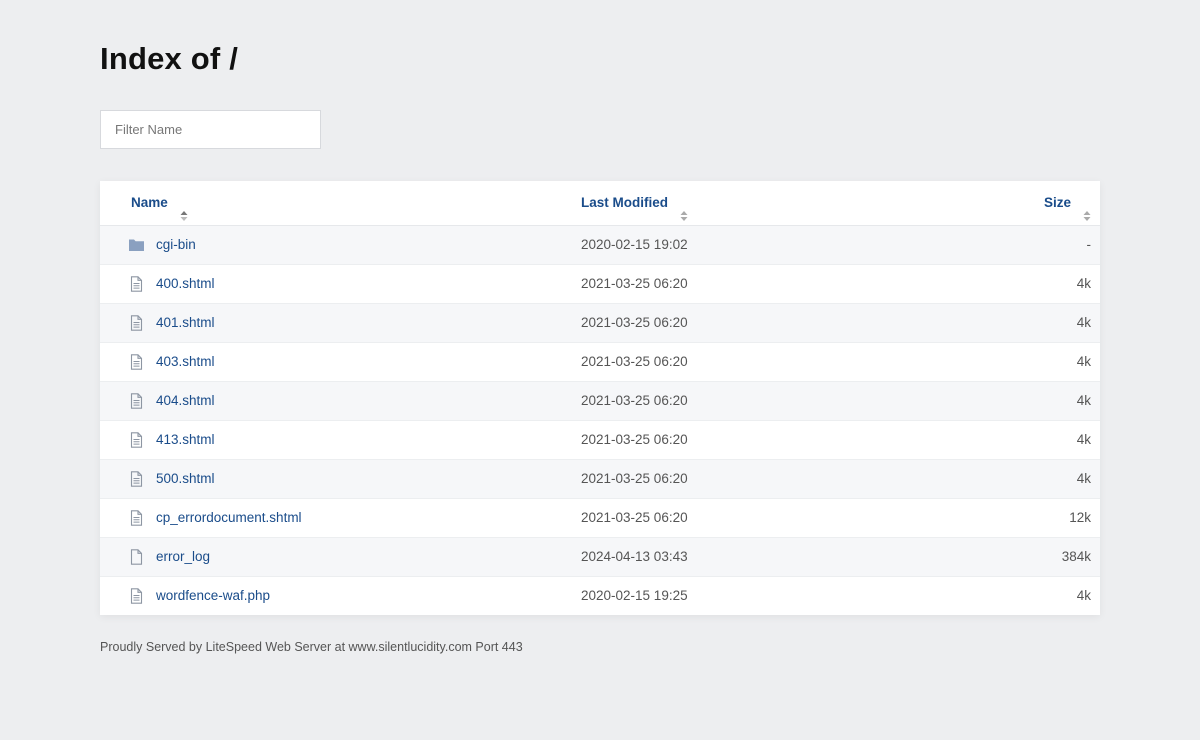  I want to click on file-size: -, so click(1089, 244).